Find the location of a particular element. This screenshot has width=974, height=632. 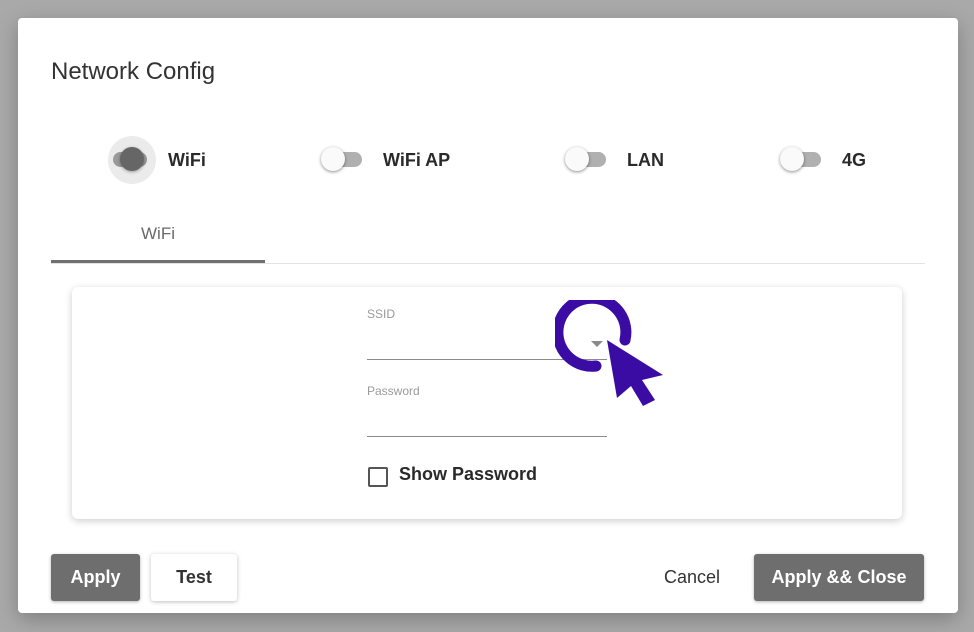

show-password-checkbox is located at coordinates (378, 477).